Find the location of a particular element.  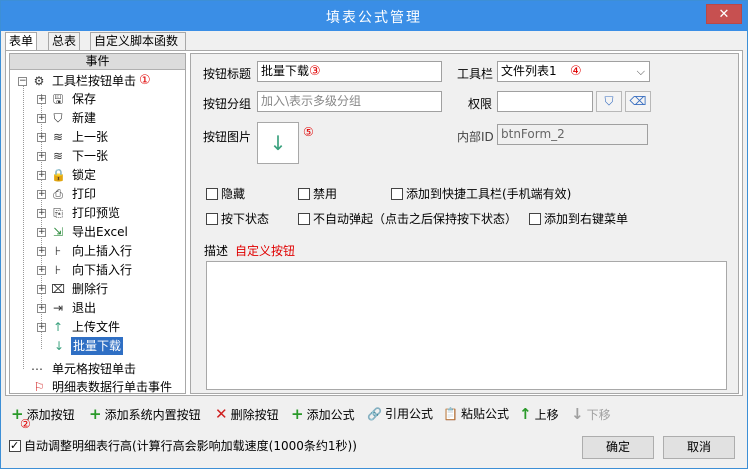

internal-id-input: btnForm_2 is located at coordinates (572, 134).